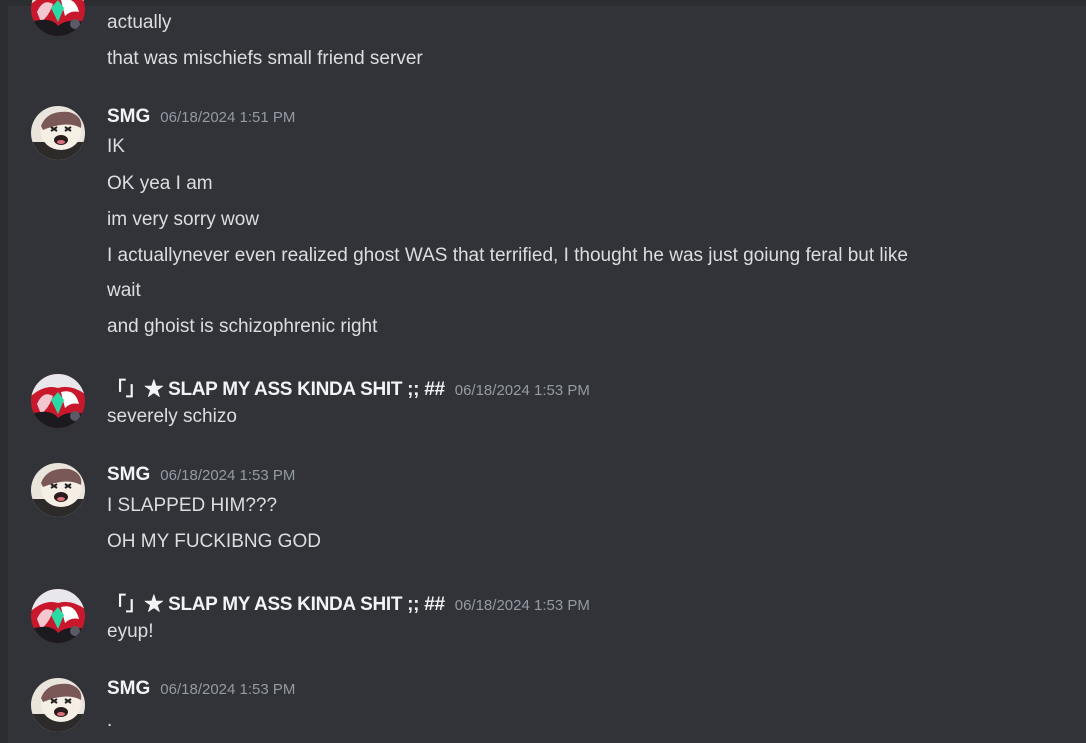 The width and height of the screenshot is (1086, 743). Describe the element at coordinates (192, 505) in the screenshot. I see `message-text: I SLAPPED HIM???` at that location.